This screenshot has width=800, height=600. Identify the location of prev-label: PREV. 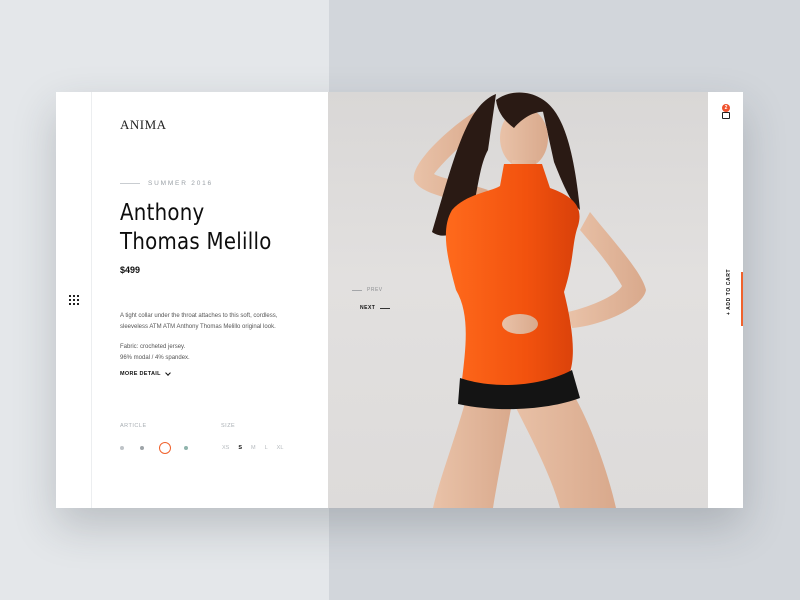
(375, 290).